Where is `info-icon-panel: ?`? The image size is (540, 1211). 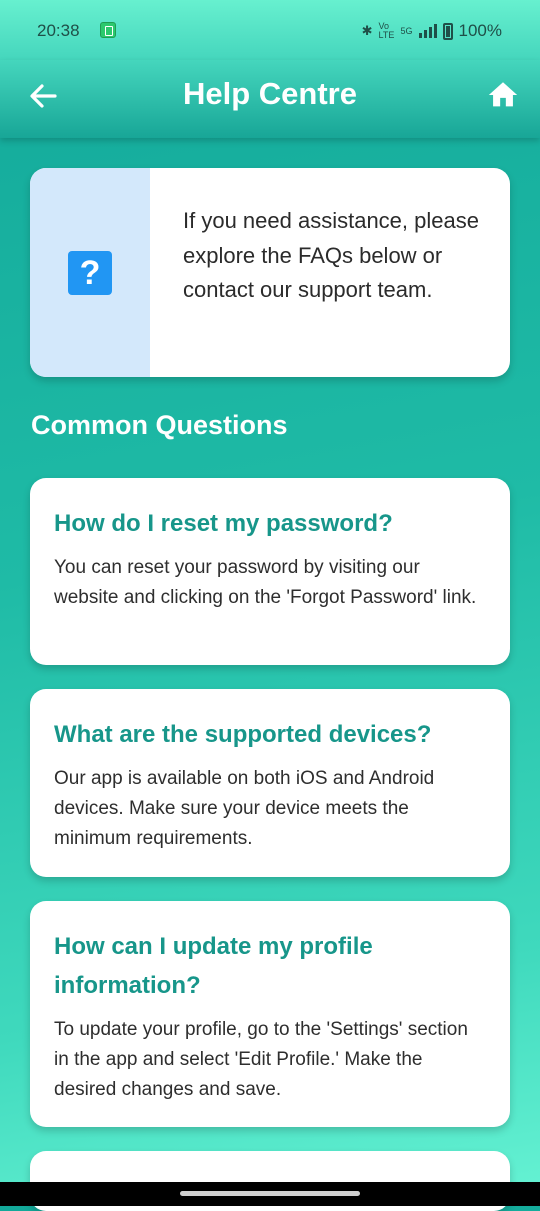
info-icon-panel: ? is located at coordinates (90, 272).